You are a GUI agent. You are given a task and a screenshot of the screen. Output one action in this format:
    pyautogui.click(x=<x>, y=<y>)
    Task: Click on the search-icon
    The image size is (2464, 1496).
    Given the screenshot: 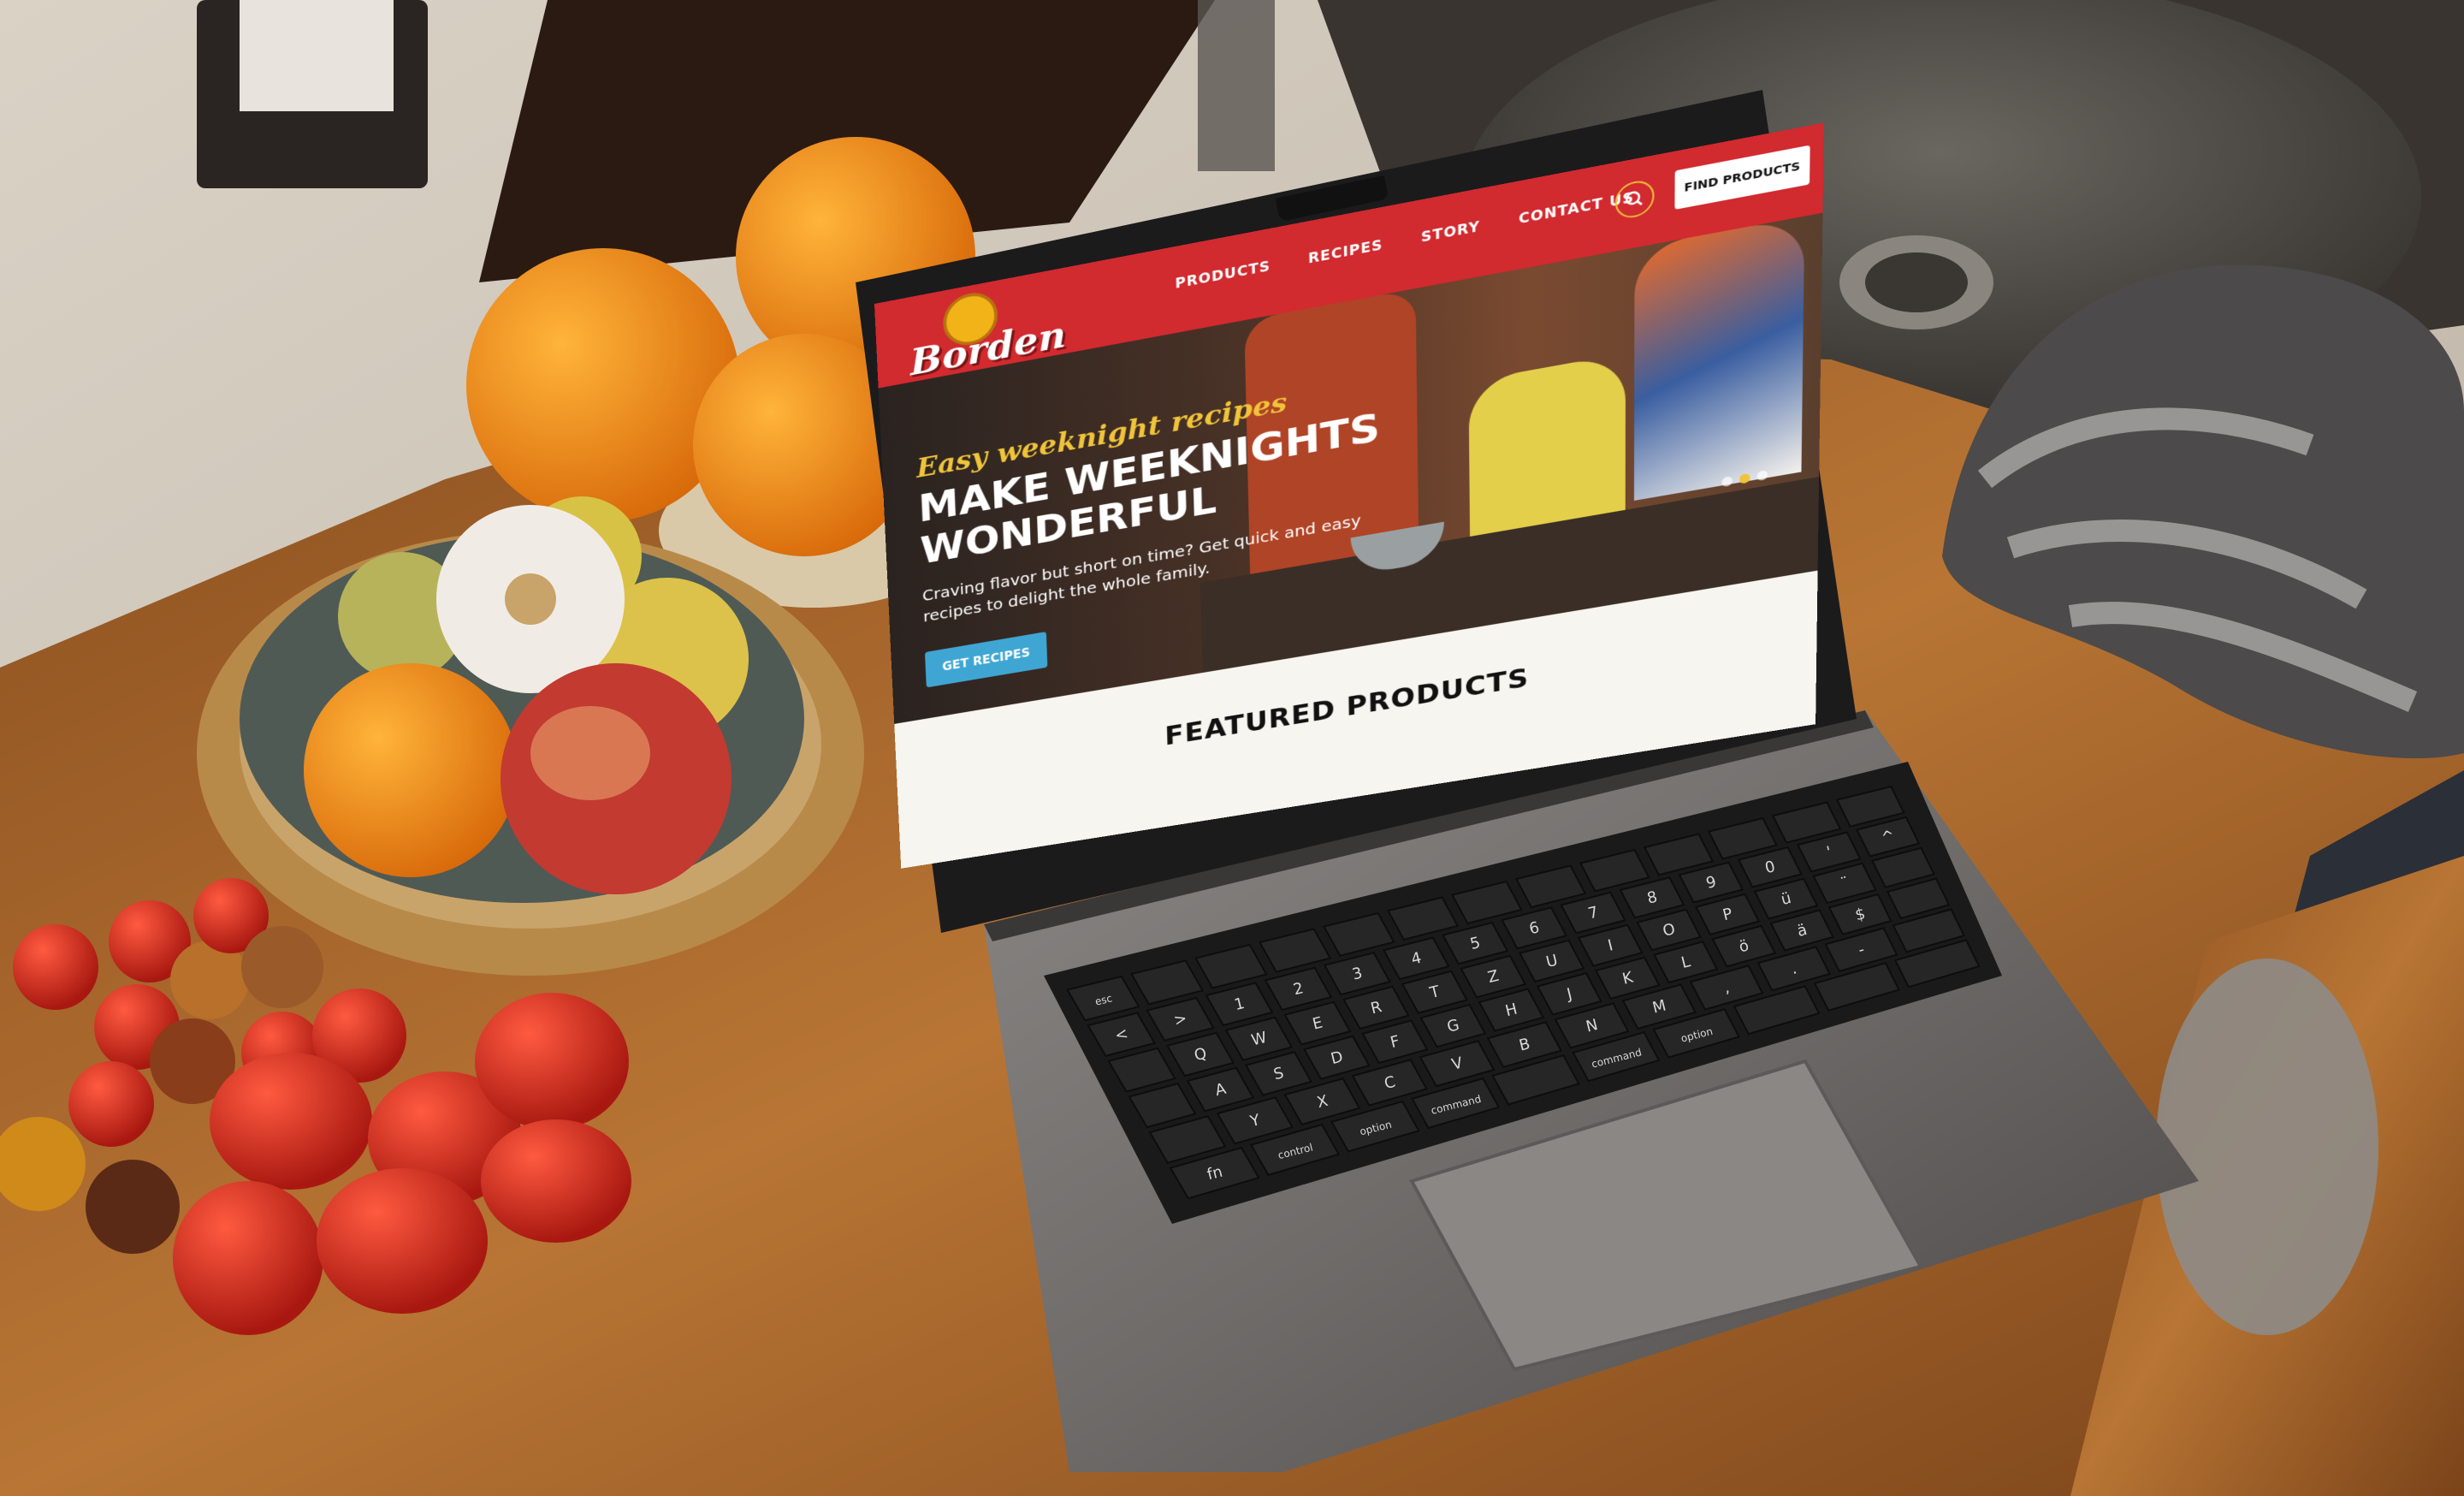 What is the action you would take?
    pyautogui.click(x=1635, y=199)
    